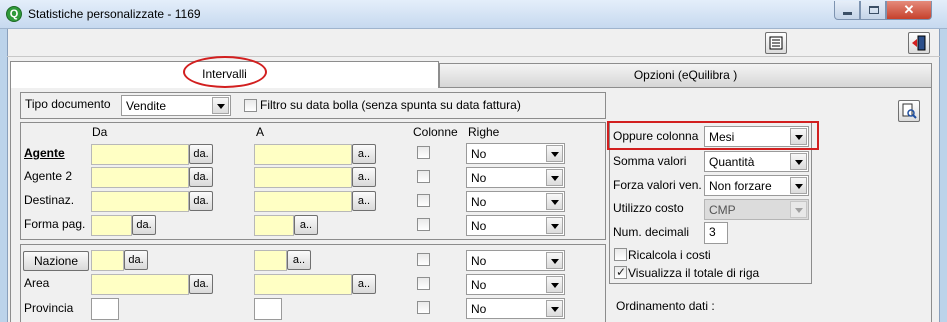 The height and width of the screenshot is (322, 947). What do you see at coordinates (479, 226) in the screenshot?
I see `forma-pag-righe-value: No` at bounding box center [479, 226].